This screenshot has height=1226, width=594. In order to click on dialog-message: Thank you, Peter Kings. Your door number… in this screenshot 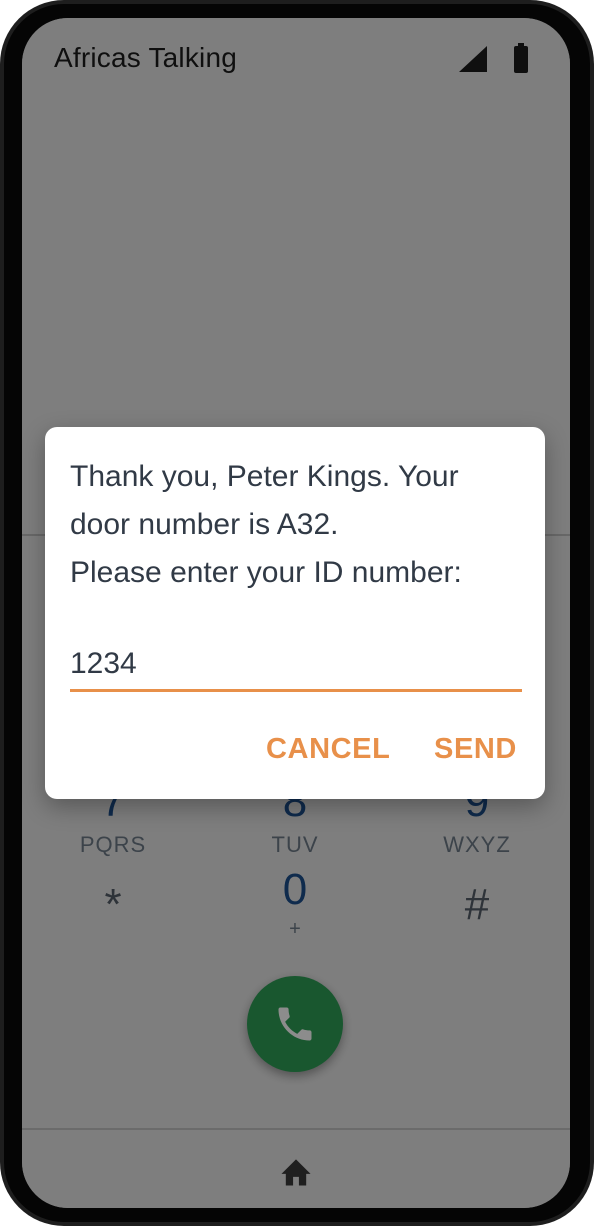, I will do `click(266, 524)`.